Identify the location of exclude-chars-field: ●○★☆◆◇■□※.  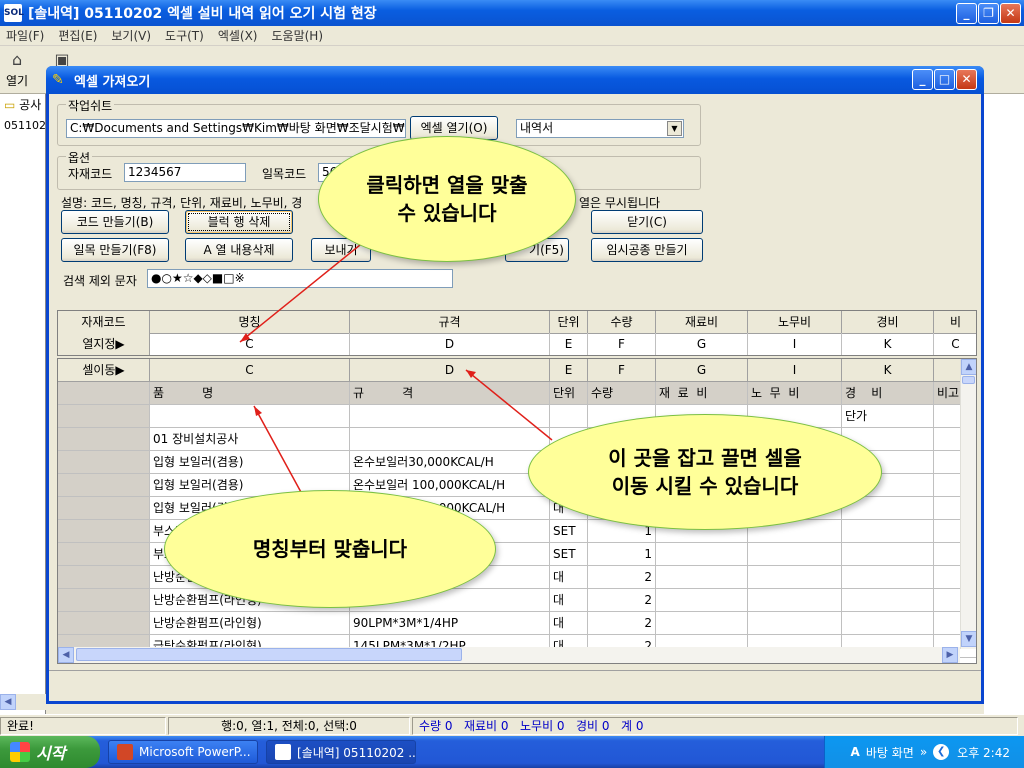
(300, 278).